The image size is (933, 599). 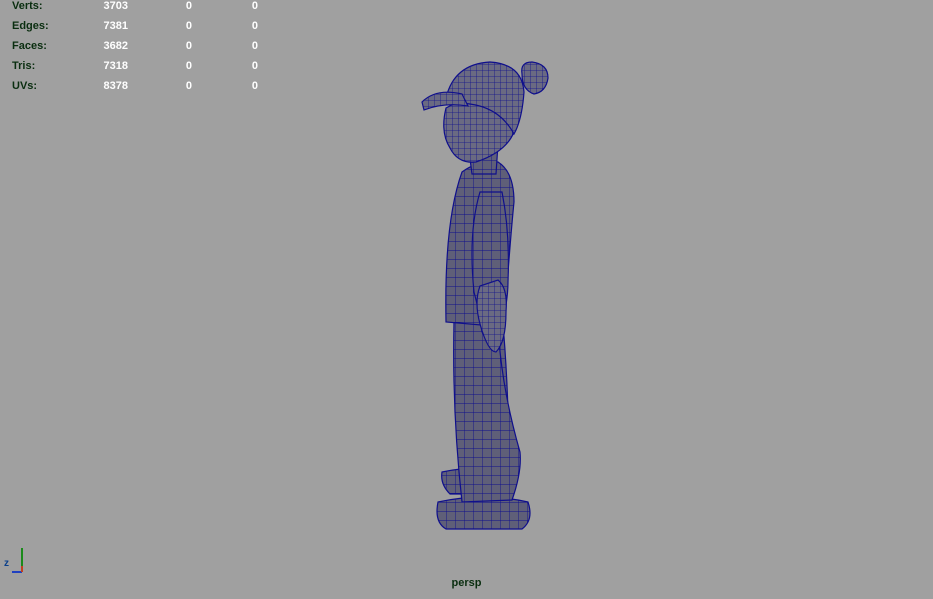 What do you see at coordinates (483, 513) in the screenshot?
I see `shoe-front` at bounding box center [483, 513].